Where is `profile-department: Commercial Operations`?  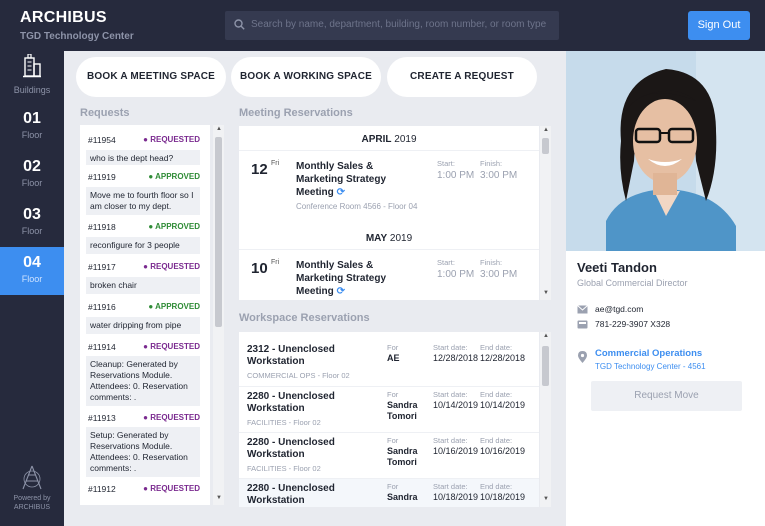
profile-department: Commercial Operations is located at coordinates (648, 353).